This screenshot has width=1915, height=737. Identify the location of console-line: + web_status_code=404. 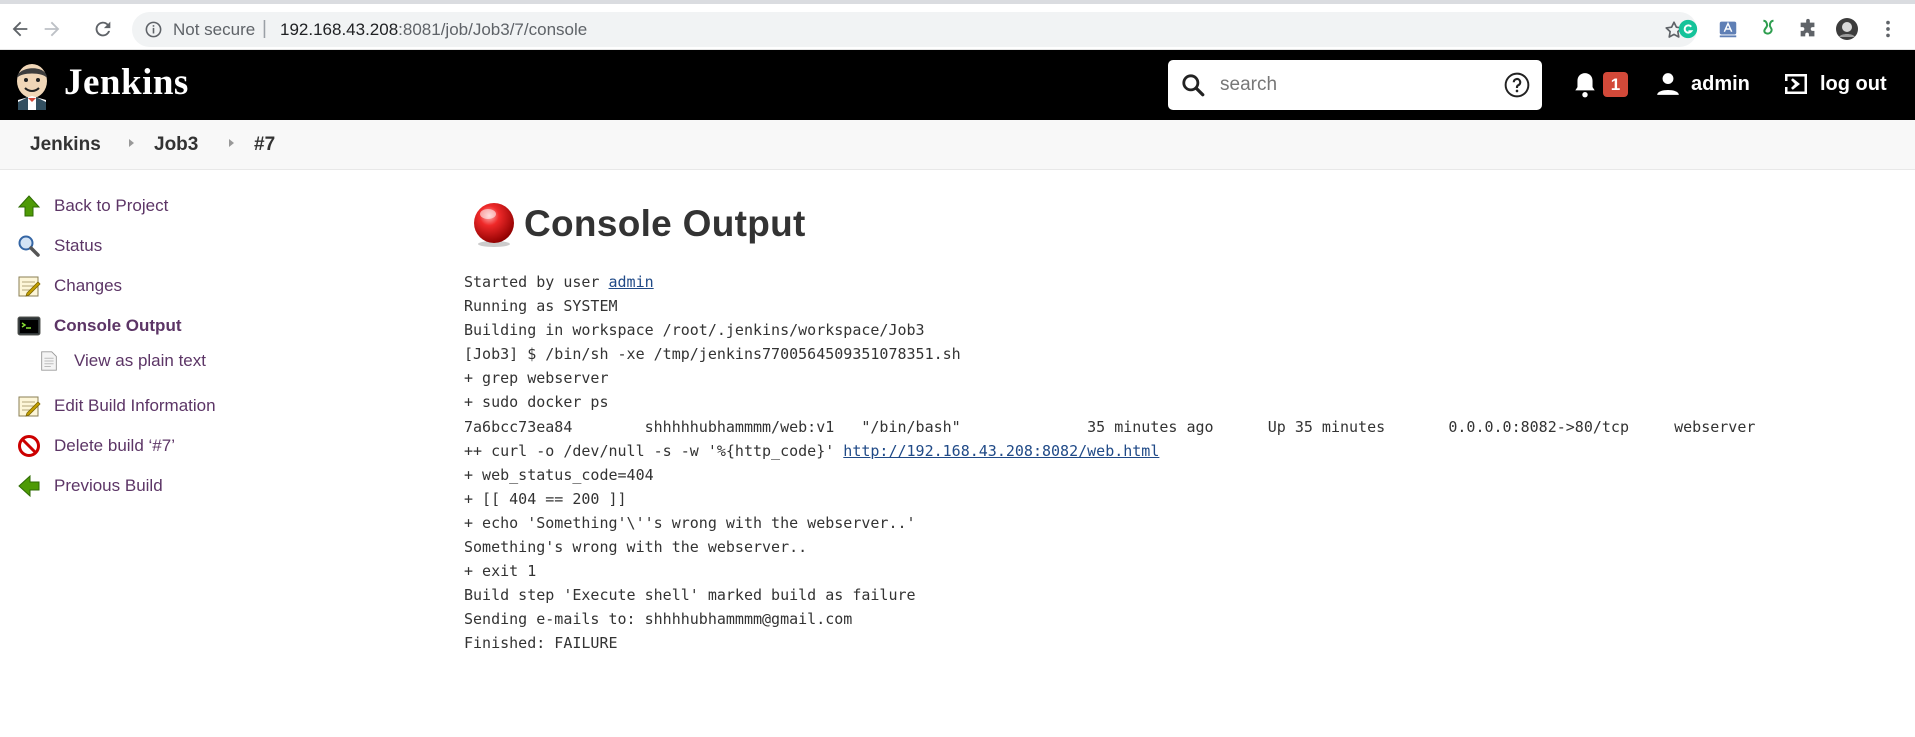
(1109, 475).